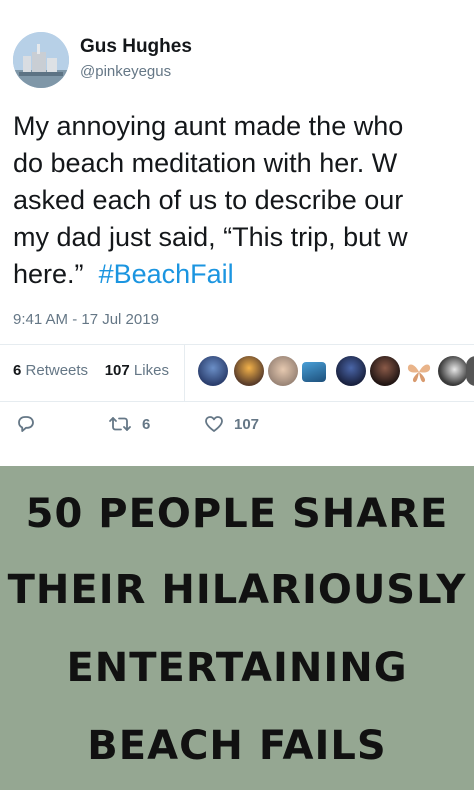 This screenshot has height=790, width=474. I want to click on tweet-actions: 6 107, so click(237, 429).